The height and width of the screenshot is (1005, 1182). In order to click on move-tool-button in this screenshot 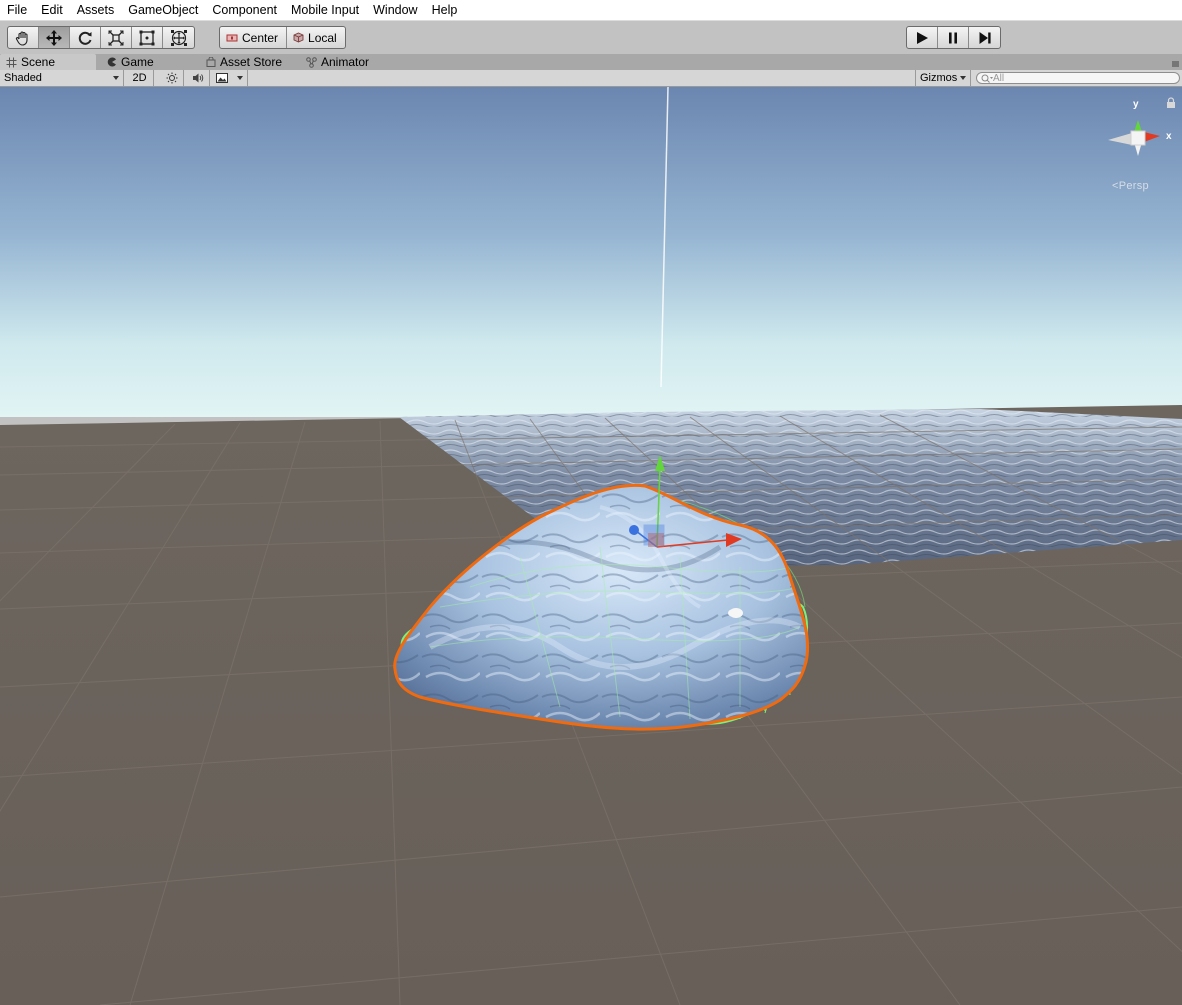, I will do `click(54, 37)`.